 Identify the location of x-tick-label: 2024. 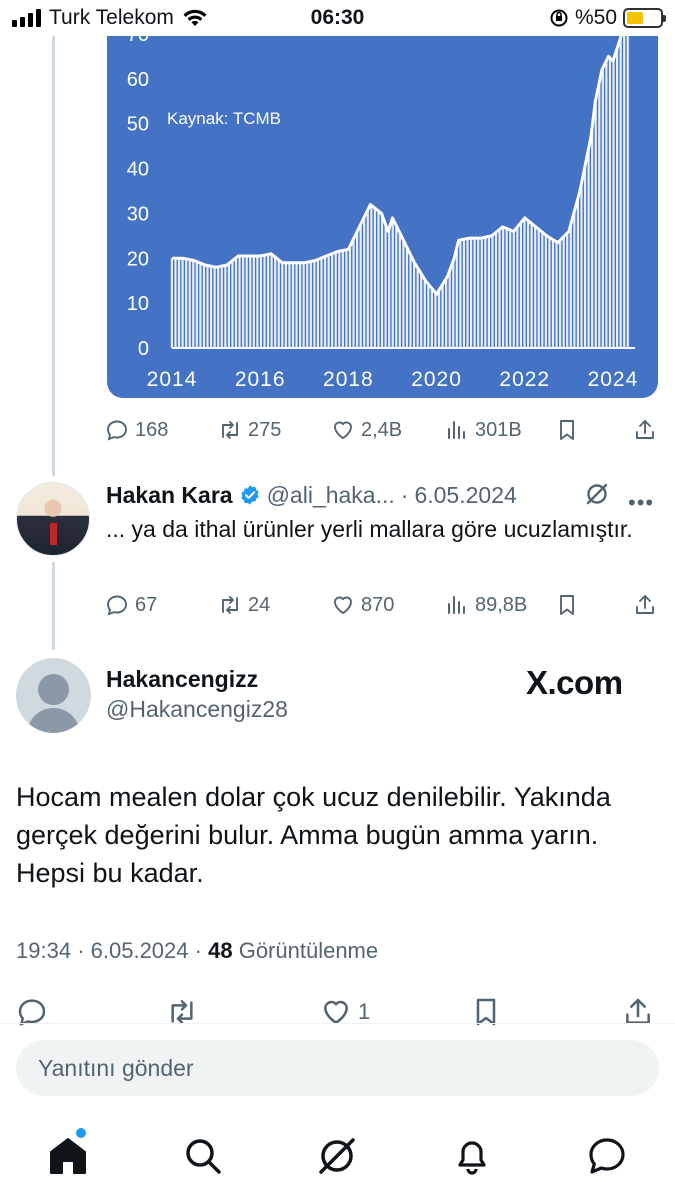
(613, 379).